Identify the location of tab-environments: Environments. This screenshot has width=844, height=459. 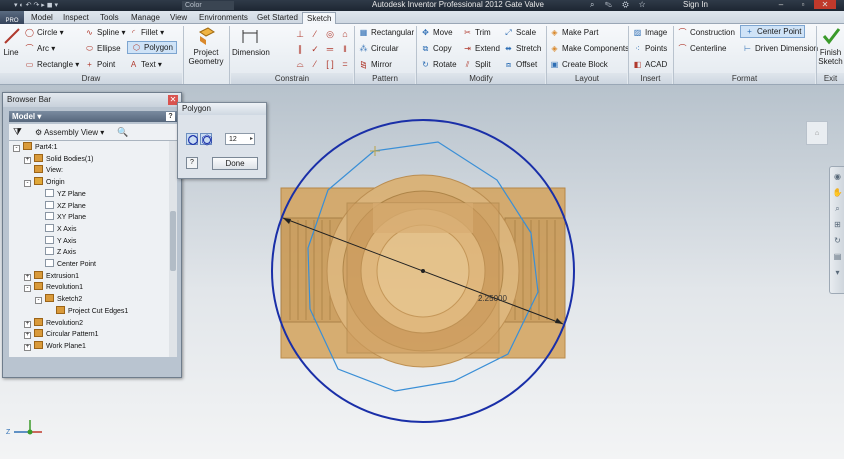
(223, 18).